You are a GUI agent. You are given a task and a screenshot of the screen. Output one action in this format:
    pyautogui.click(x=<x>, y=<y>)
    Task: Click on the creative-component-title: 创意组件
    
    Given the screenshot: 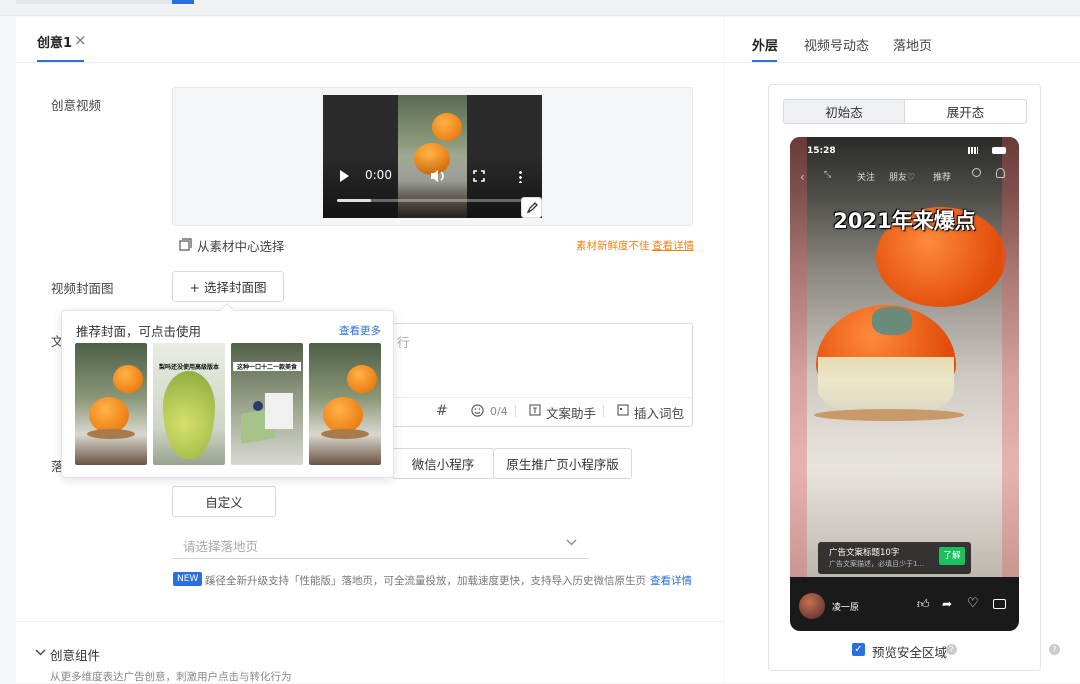 What is the action you would take?
    pyautogui.click(x=75, y=654)
    